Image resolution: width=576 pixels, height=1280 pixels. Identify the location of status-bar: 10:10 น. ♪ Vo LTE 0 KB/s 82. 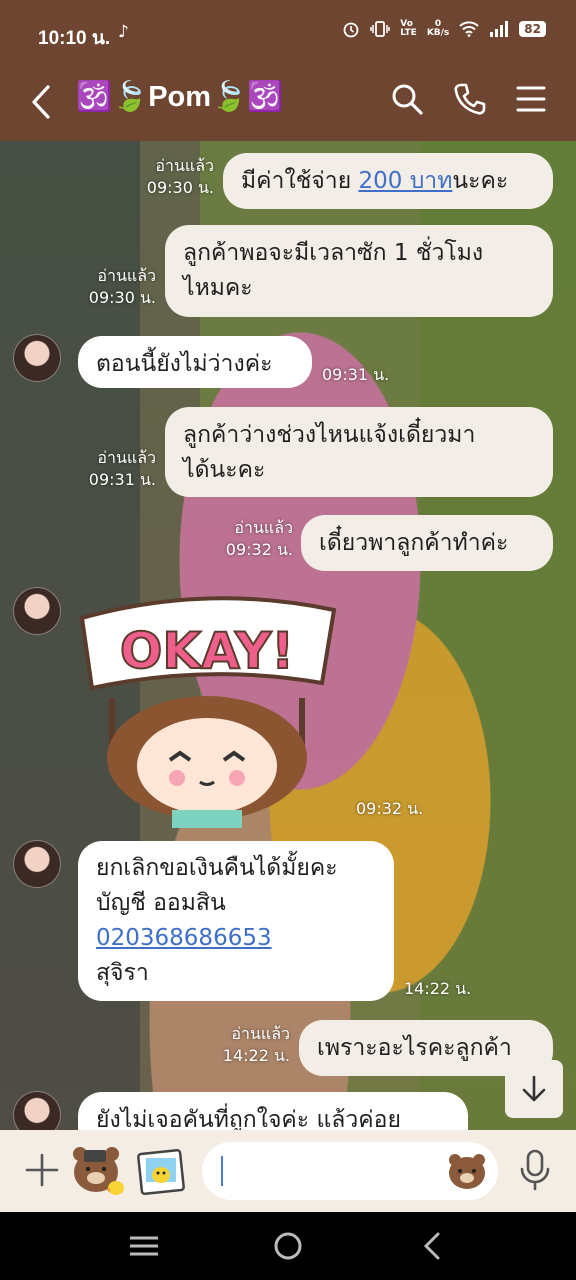
(288, 33).